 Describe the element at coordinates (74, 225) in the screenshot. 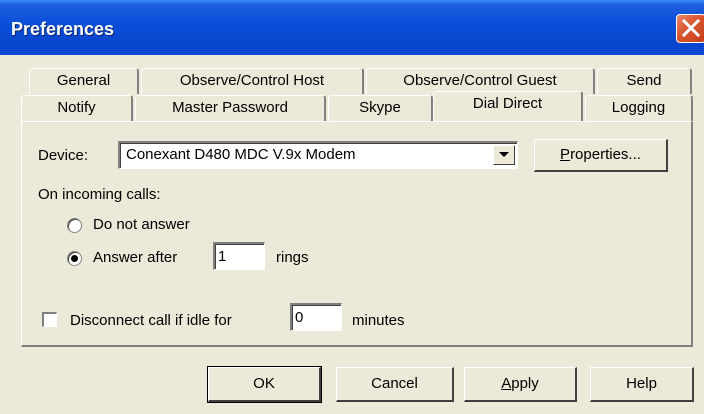

I see `do-not-answer-radio` at that location.